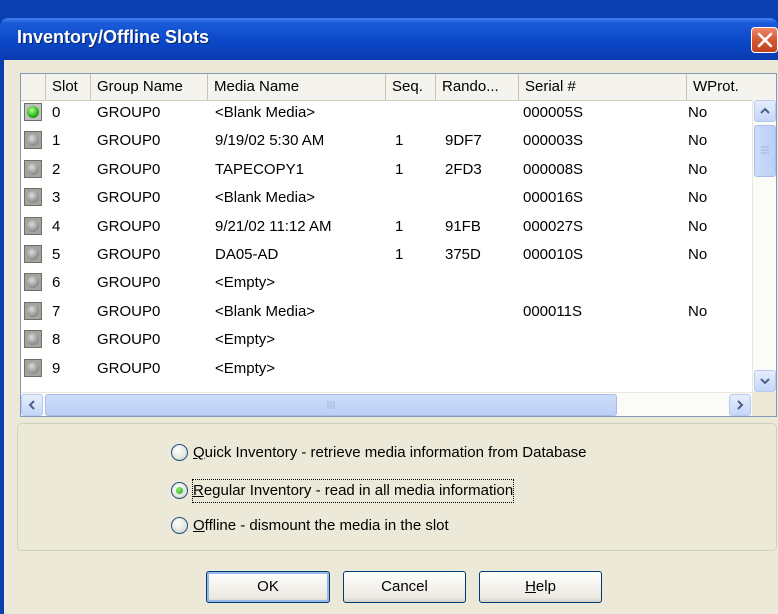 The width and height of the screenshot is (778, 614). What do you see at coordinates (553, 198) in the screenshot?
I see `cell-serial: 000016S` at bounding box center [553, 198].